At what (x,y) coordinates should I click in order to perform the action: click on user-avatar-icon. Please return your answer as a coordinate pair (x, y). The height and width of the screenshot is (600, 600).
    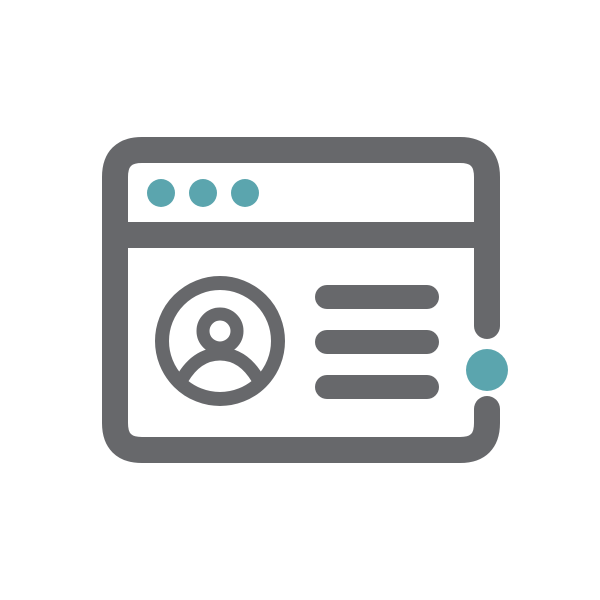
    Looking at the image, I should click on (220, 341).